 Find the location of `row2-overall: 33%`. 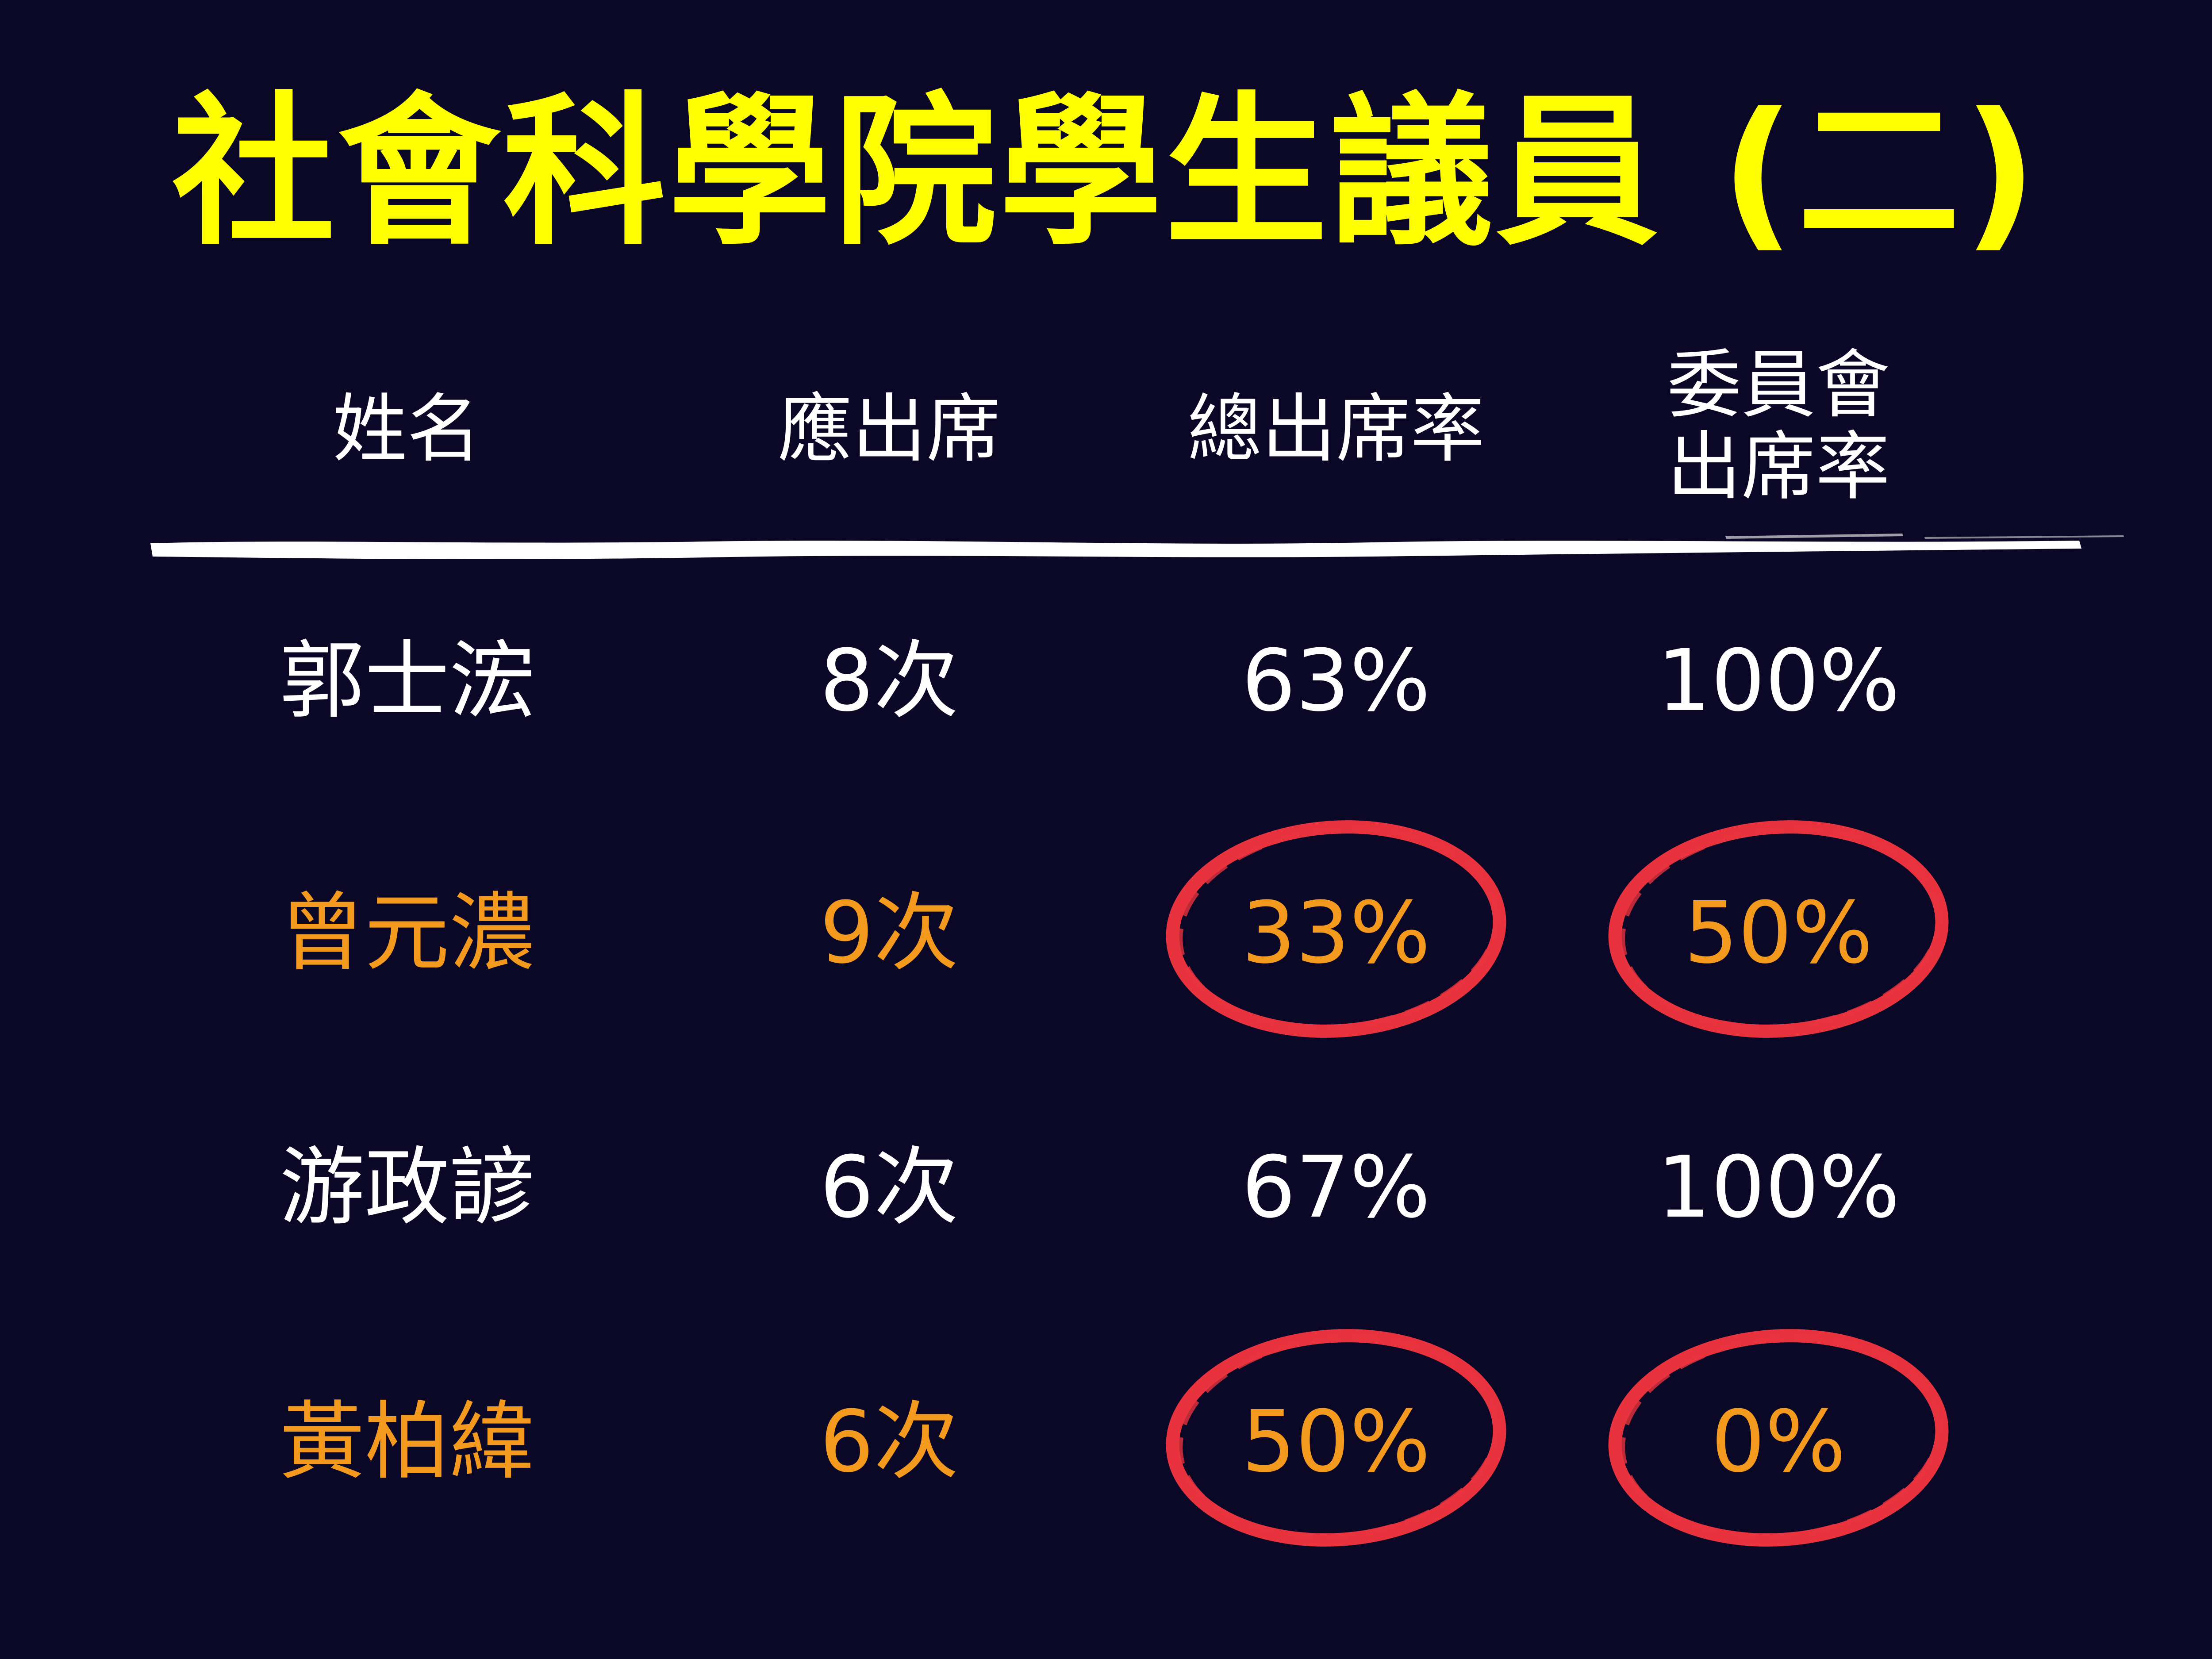

row2-overall: 33% is located at coordinates (1336, 934).